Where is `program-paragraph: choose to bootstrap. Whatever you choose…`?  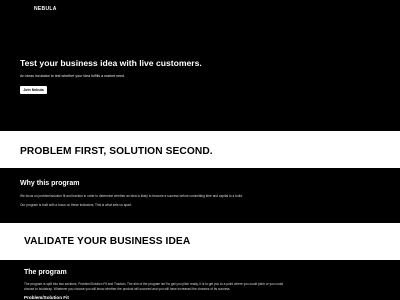 program-paragraph: choose to bootstrap. Whatever you choose… is located at coordinates (127, 289).